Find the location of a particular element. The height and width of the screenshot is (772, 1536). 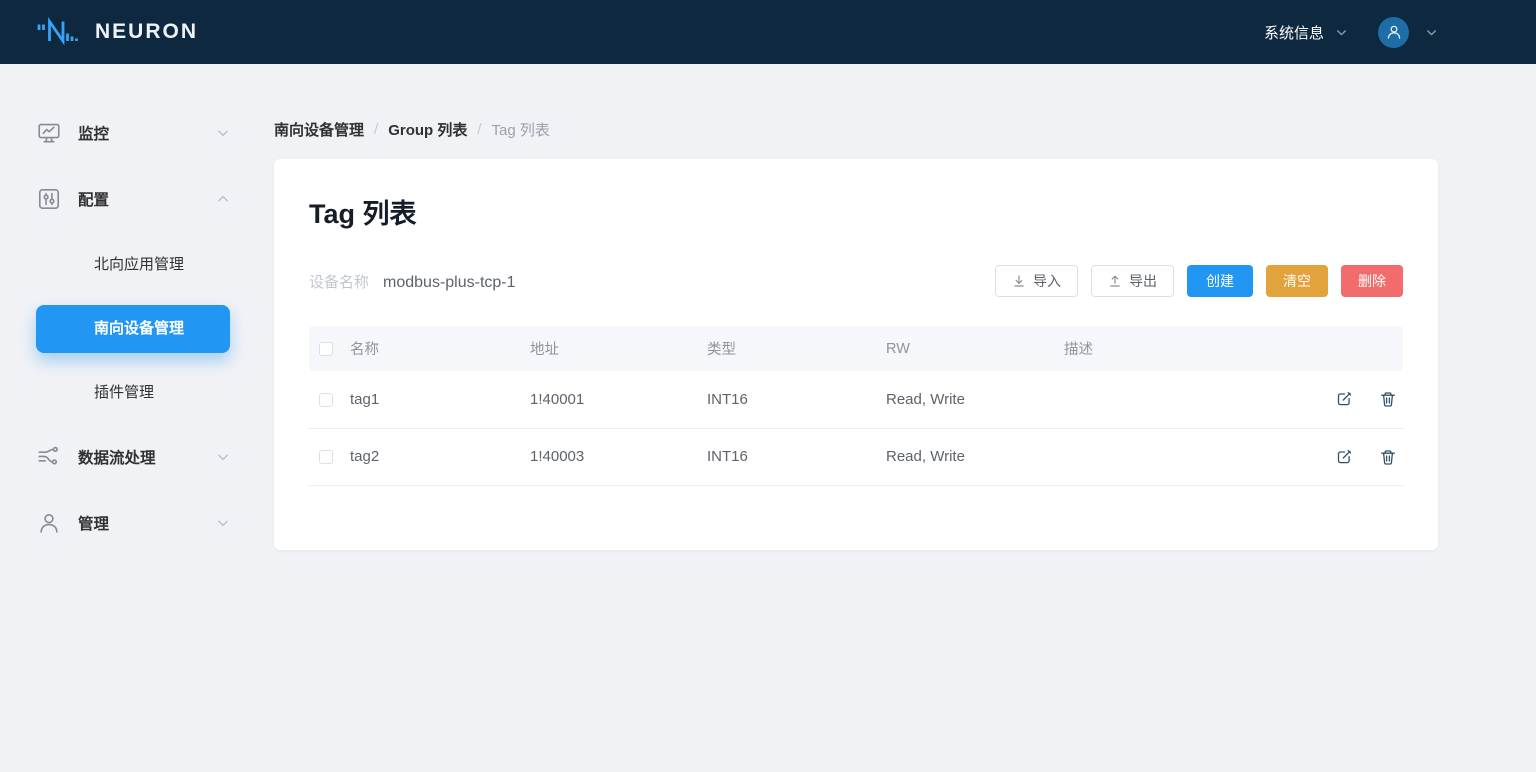

sidebar-item-plugins: 插件管理 is located at coordinates (133, 393).